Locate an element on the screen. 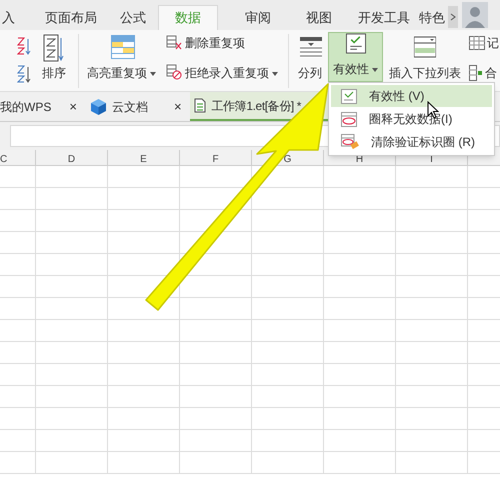 The image size is (500, 500). column-header: E is located at coordinates (144, 157).